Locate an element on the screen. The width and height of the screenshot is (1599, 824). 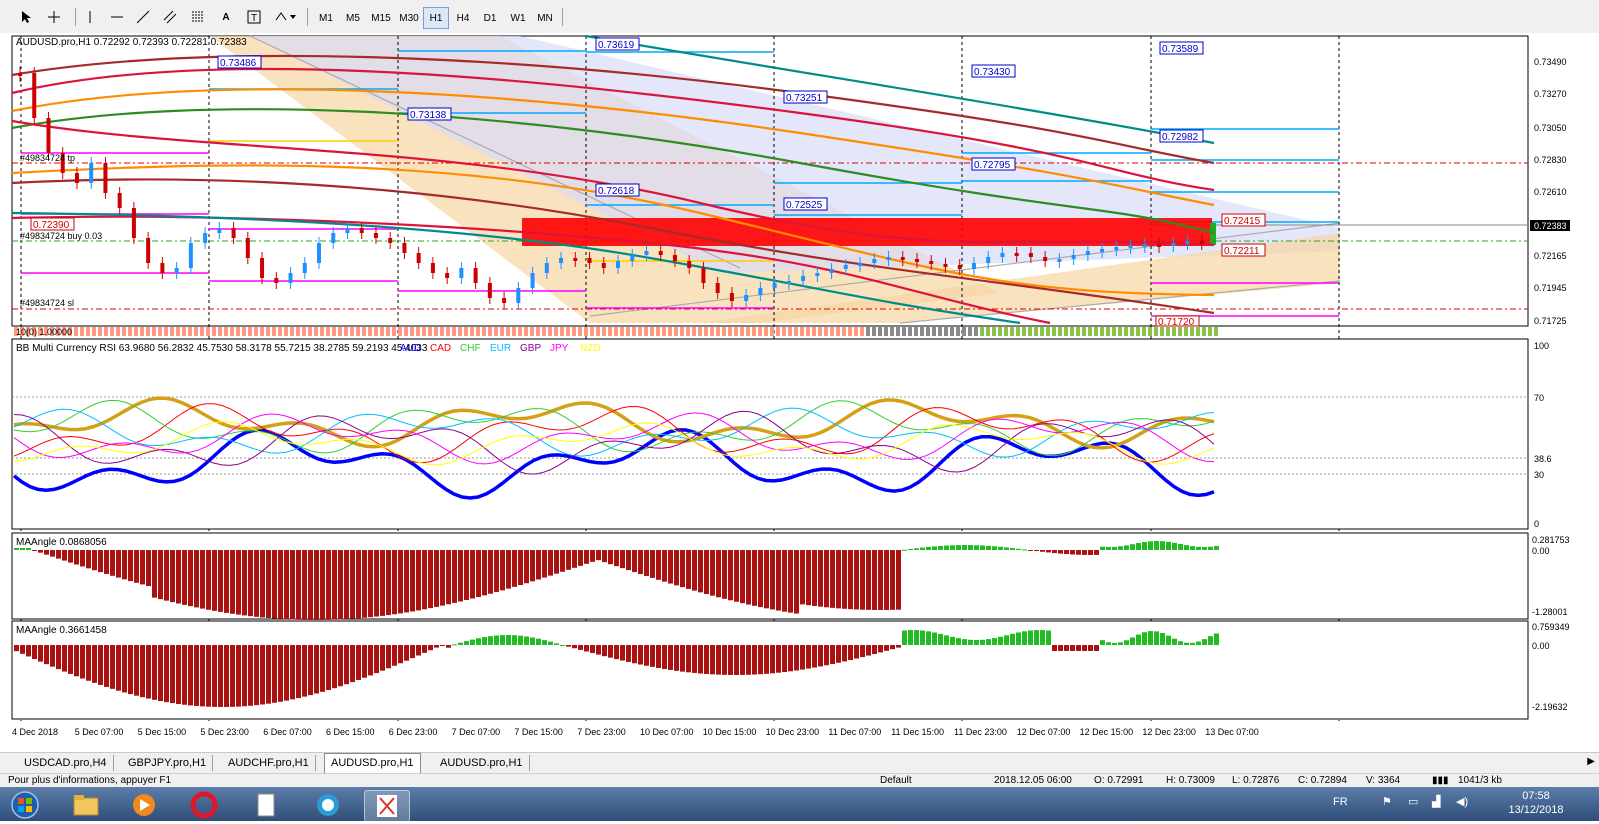
start-button is located at coordinates (25, 805).